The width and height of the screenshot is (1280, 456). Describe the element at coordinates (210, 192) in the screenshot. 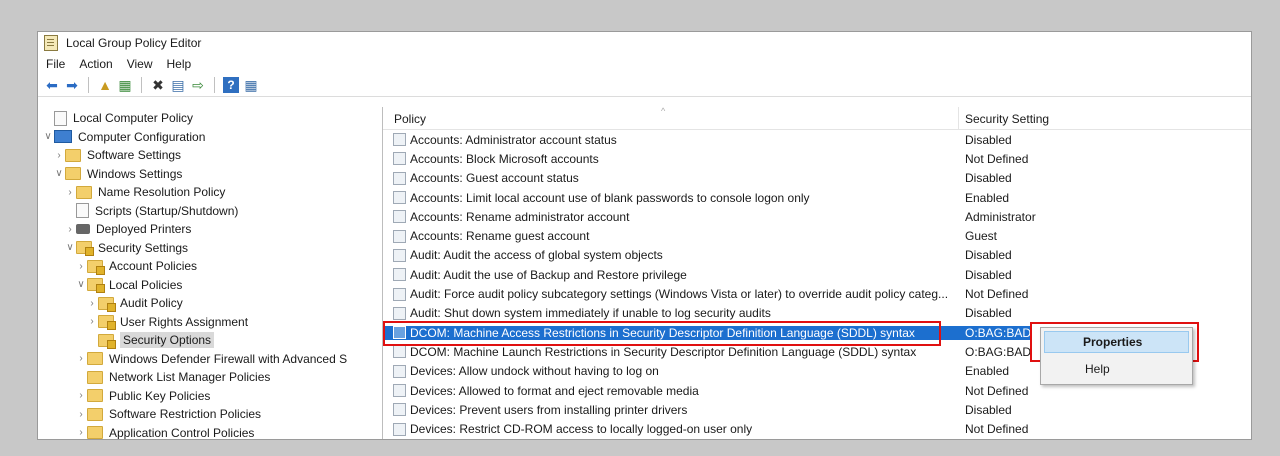

I see `tree-item: › Name Resolution Policy` at that location.